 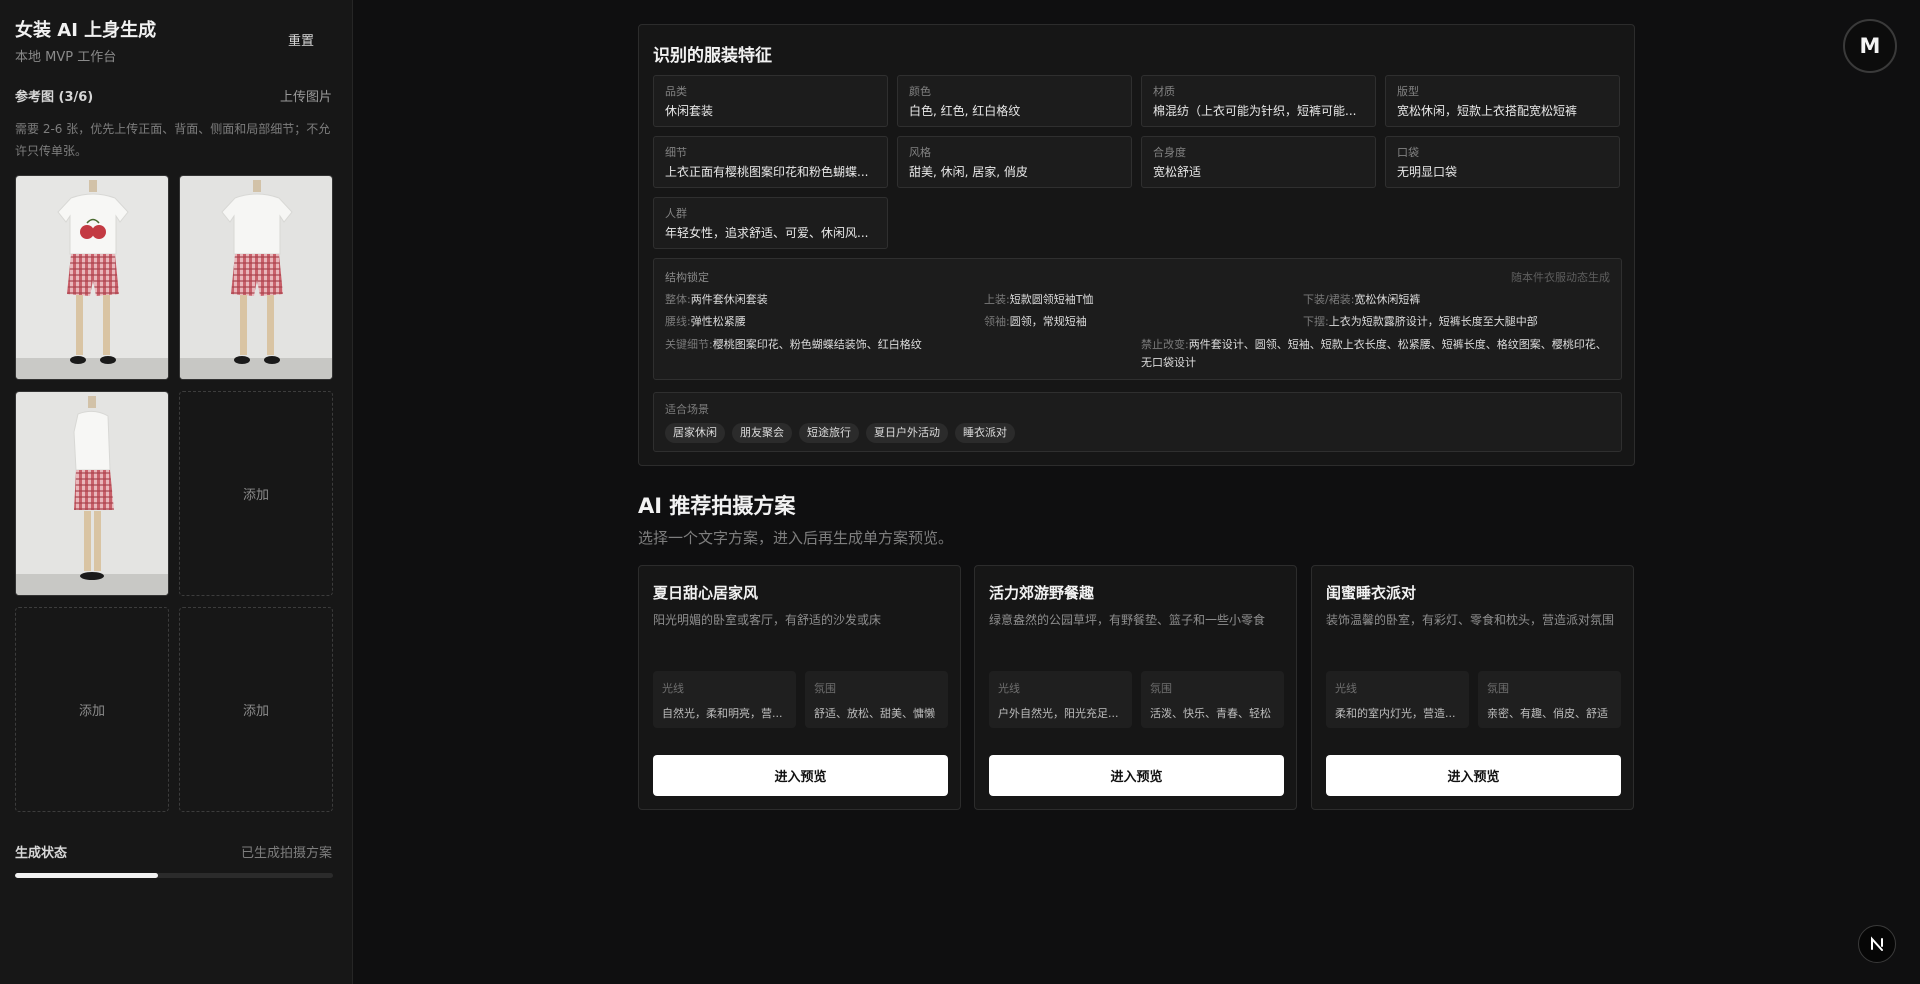 What do you see at coordinates (54, 97) in the screenshot?
I see `reference-images-title: 参考图 (3/6)` at bounding box center [54, 97].